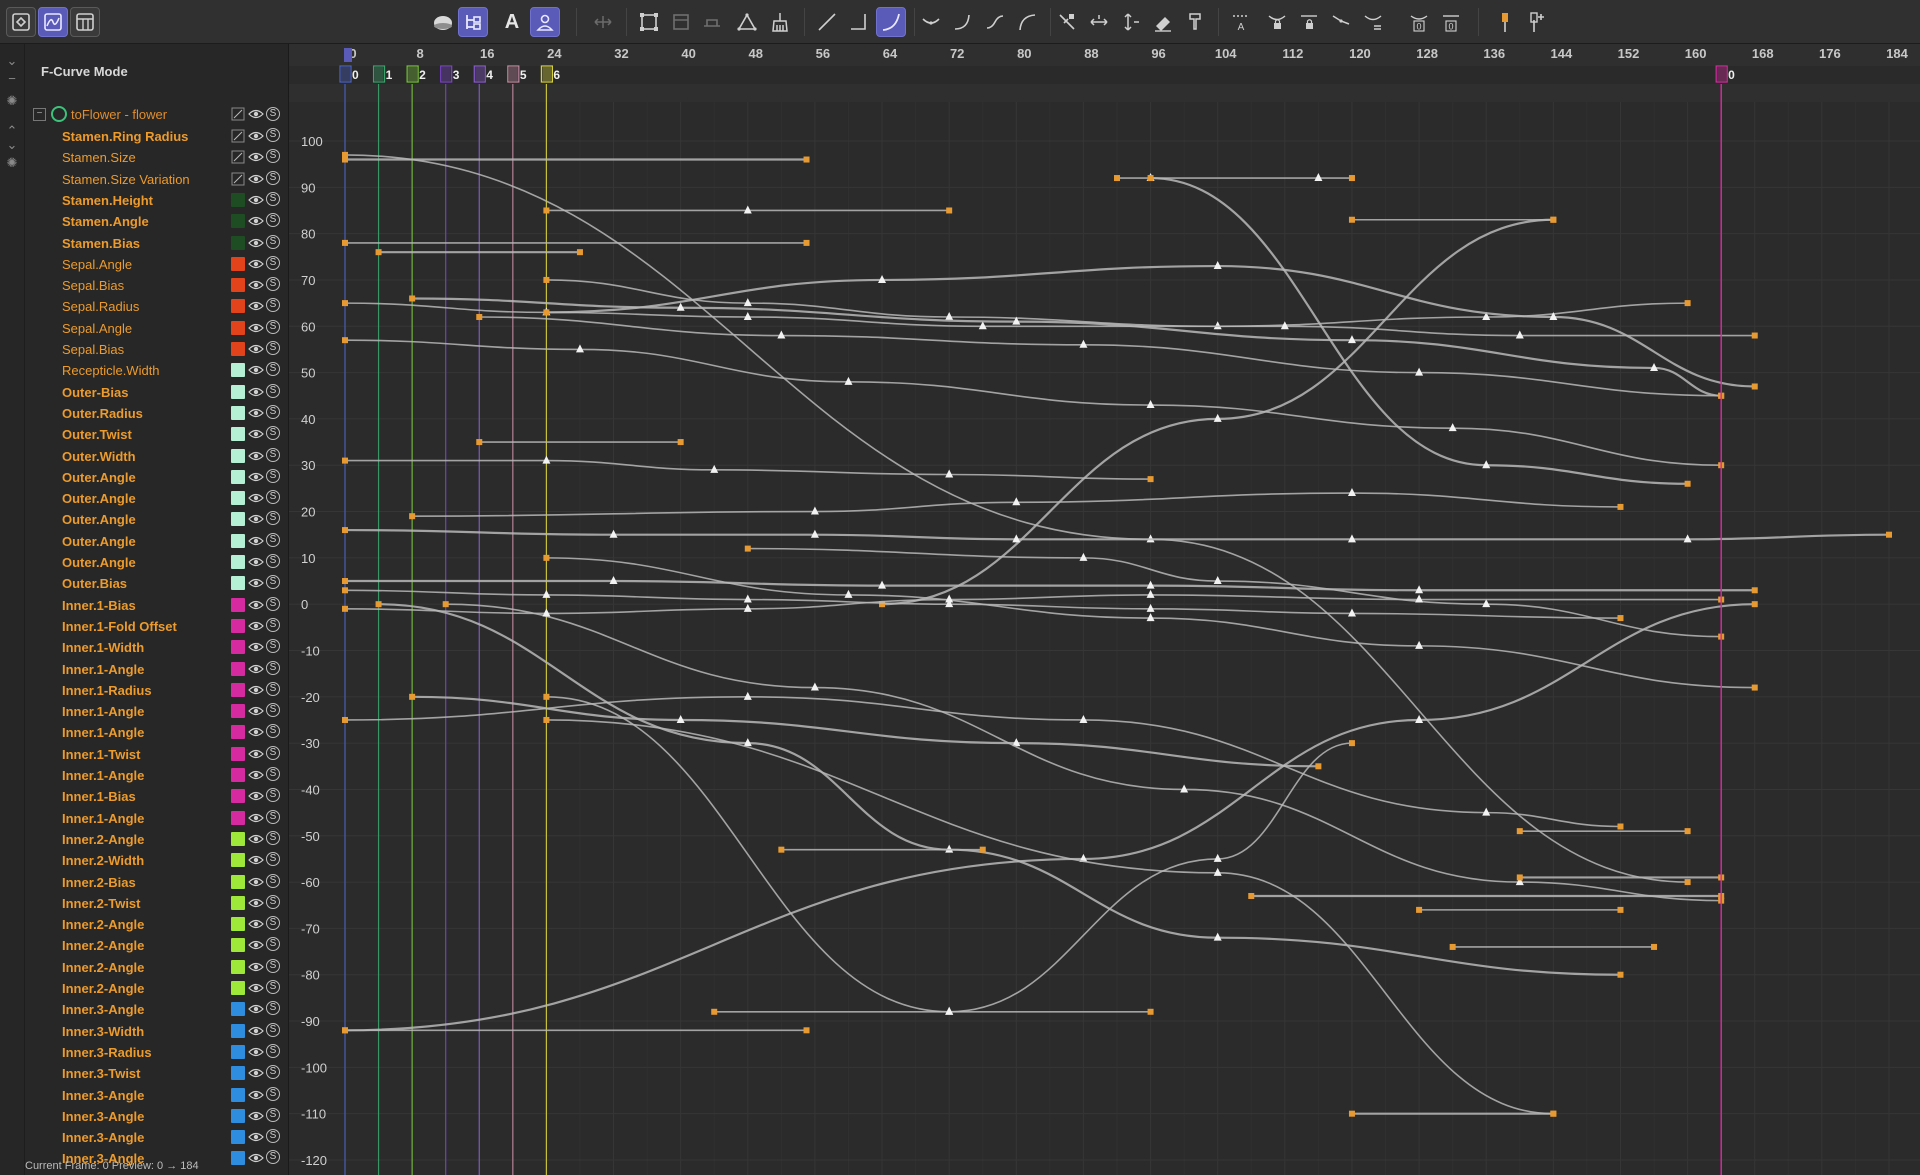 The image size is (1920, 1175). What do you see at coordinates (545, 22) in the screenshot?
I see `person-filter-icon` at bounding box center [545, 22].